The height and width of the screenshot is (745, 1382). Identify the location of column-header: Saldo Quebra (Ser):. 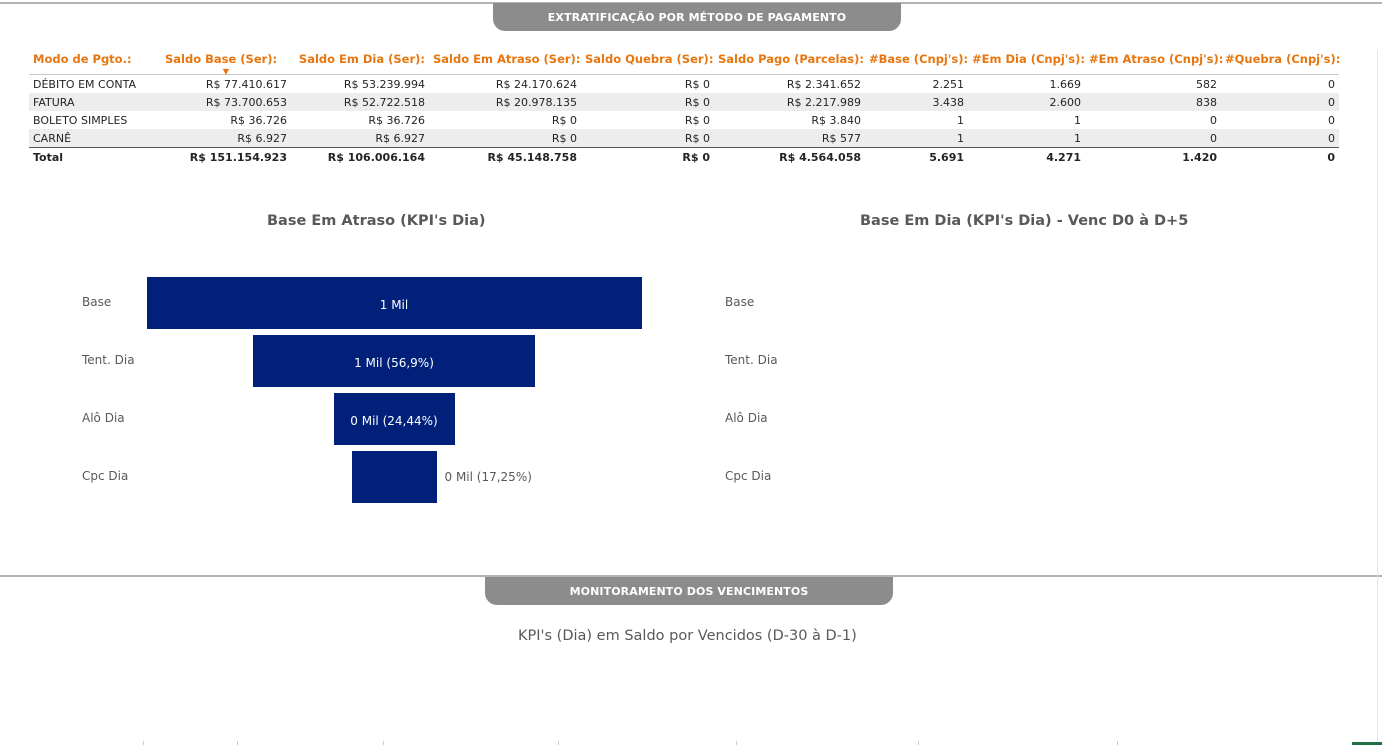
(647, 63).